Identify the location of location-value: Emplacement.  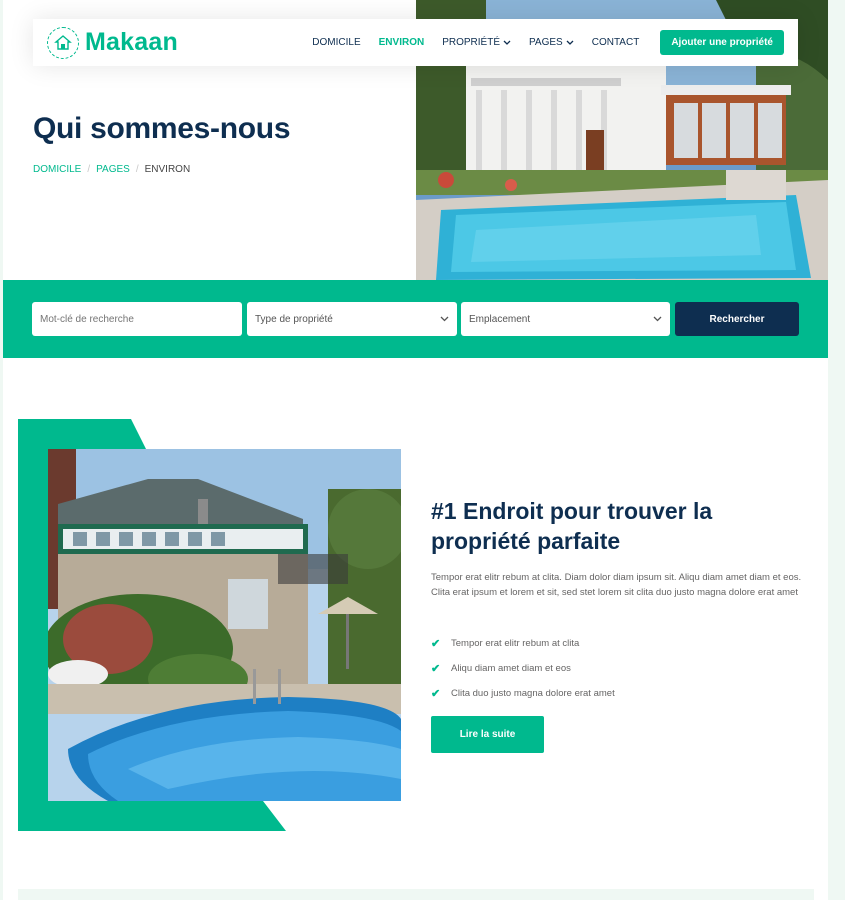
(500, 319).